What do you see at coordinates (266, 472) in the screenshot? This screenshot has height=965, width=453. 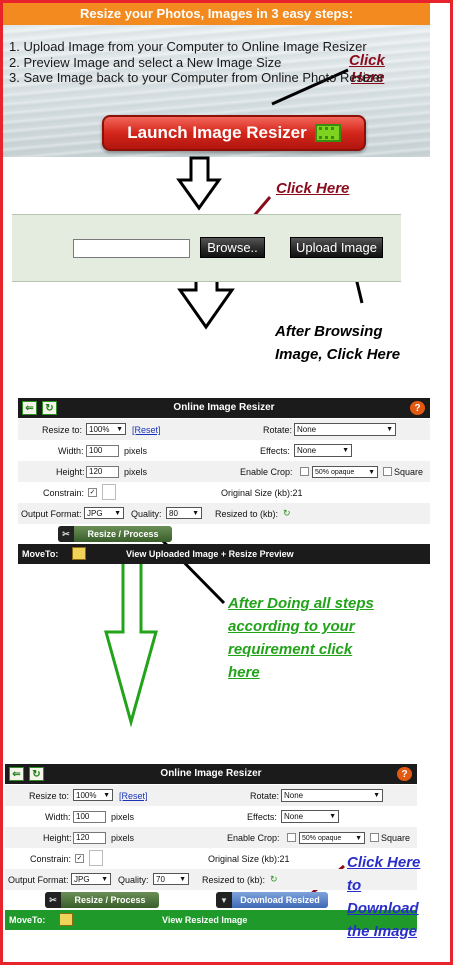 I see `panel1-crop-label: Enable Crop:` at bounding box center [266, 472].